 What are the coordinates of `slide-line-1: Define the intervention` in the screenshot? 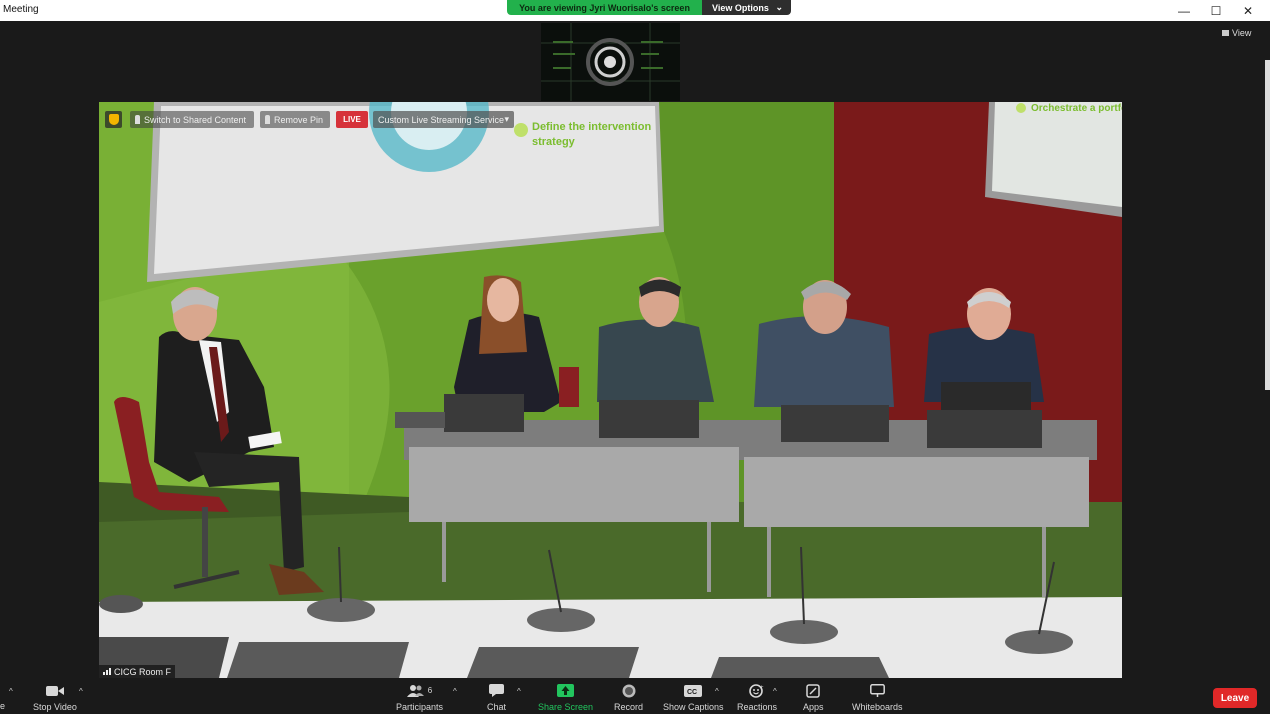 It's located at (591, 127).